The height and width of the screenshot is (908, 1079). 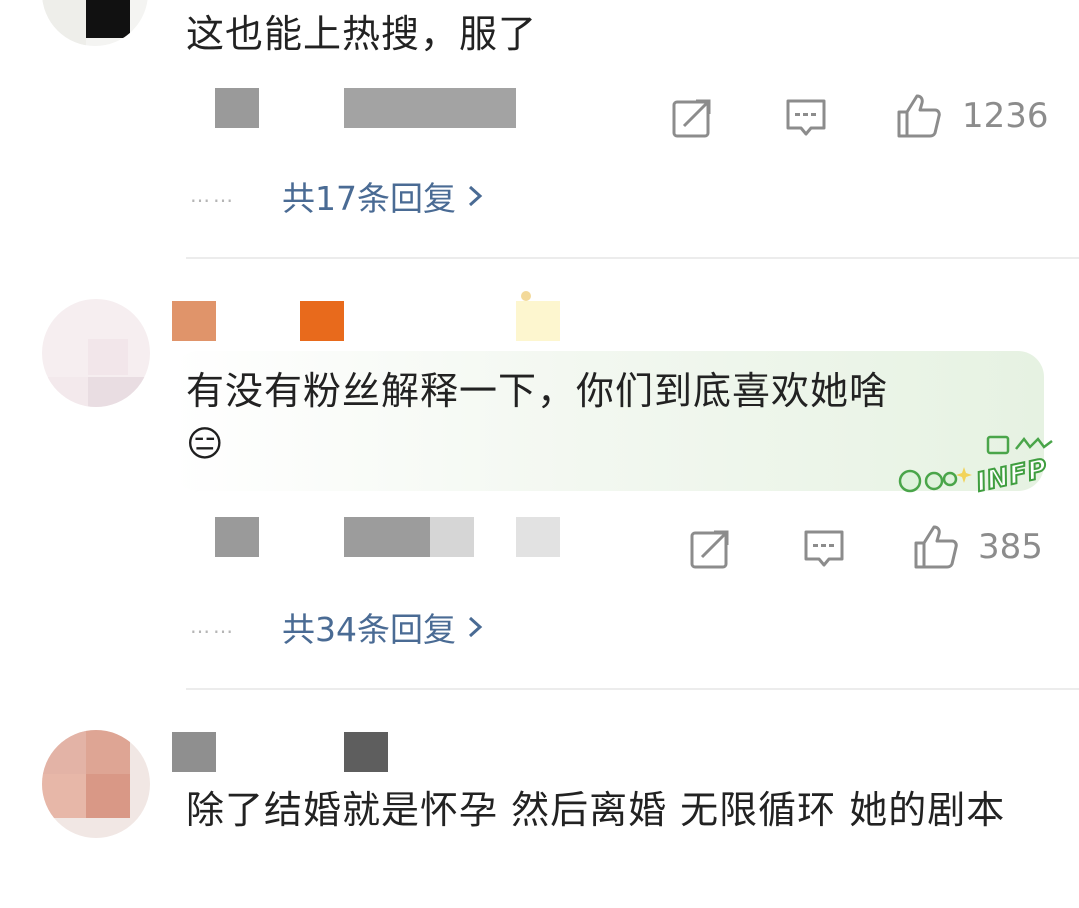 What do you see at coordinates (362, 34) in the screenshot?
I see `comment-text: 这也能上热搜，服了` at bounding box center [362, 34].